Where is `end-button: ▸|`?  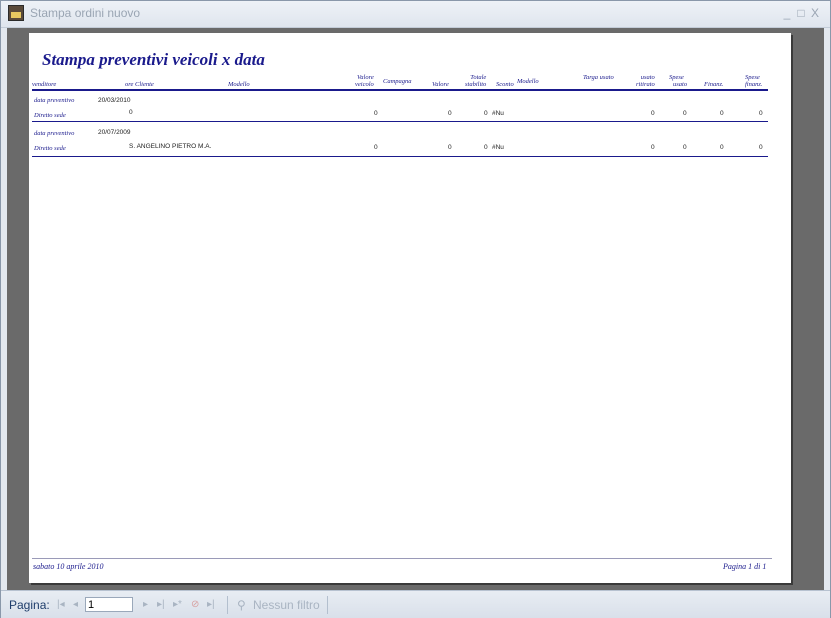
end-button: ▸| is located at coordinates (211, 604).